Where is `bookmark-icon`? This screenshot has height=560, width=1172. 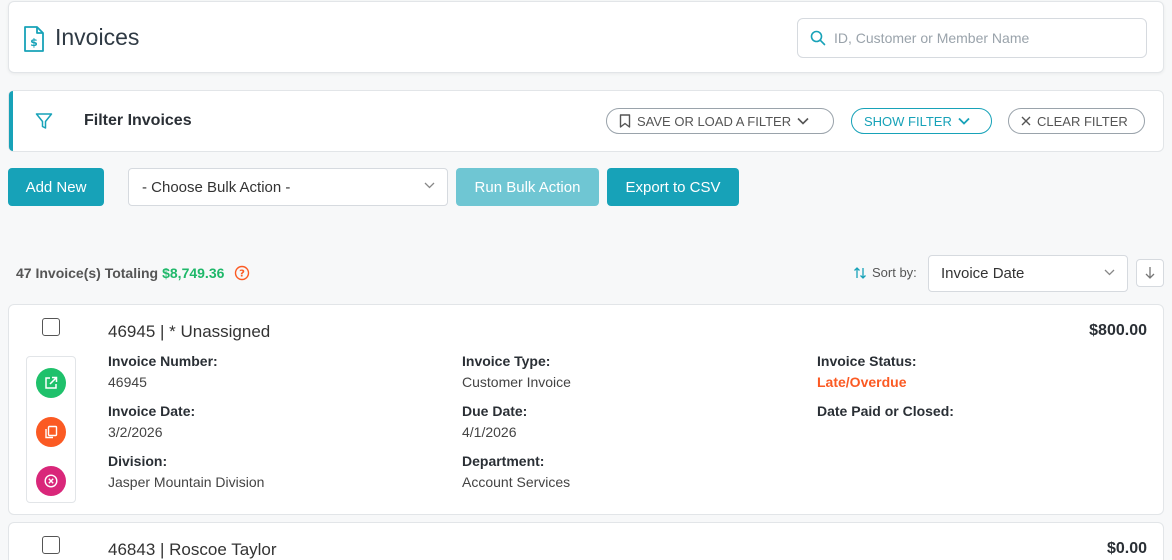
bookmark-icon is located at coordinates (625, 121).